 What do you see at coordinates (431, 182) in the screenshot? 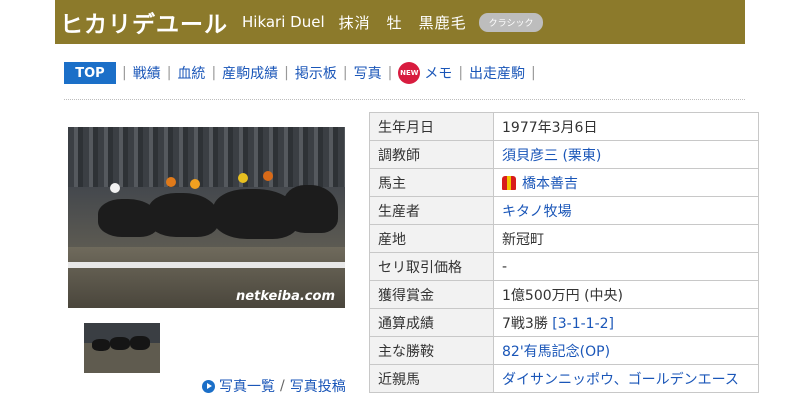
I see `row-label: 馬主` at bounding box center [431, 182].